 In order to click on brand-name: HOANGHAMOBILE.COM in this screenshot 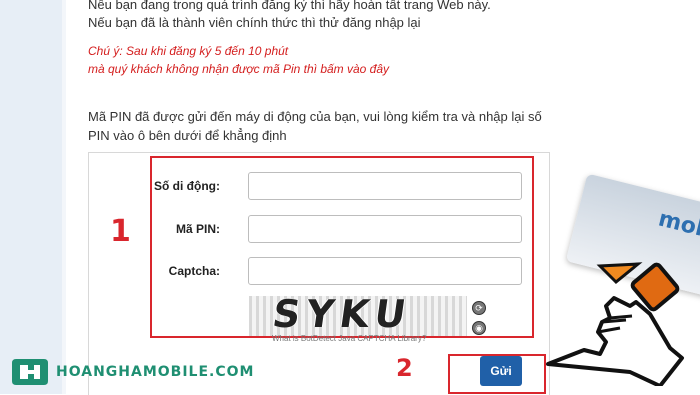, I will do `click(155, 372)`.